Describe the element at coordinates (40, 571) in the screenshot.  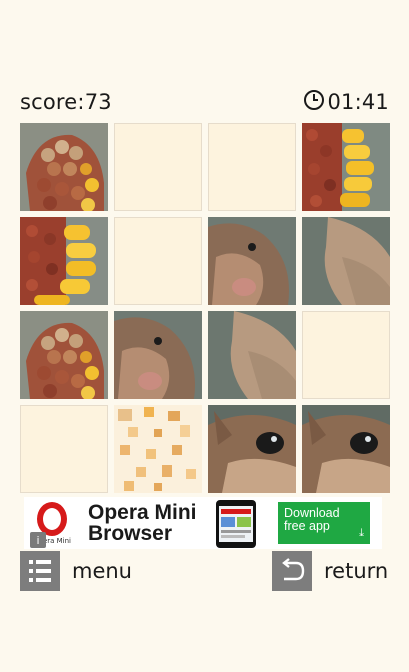
I see `list-icon` at that location.